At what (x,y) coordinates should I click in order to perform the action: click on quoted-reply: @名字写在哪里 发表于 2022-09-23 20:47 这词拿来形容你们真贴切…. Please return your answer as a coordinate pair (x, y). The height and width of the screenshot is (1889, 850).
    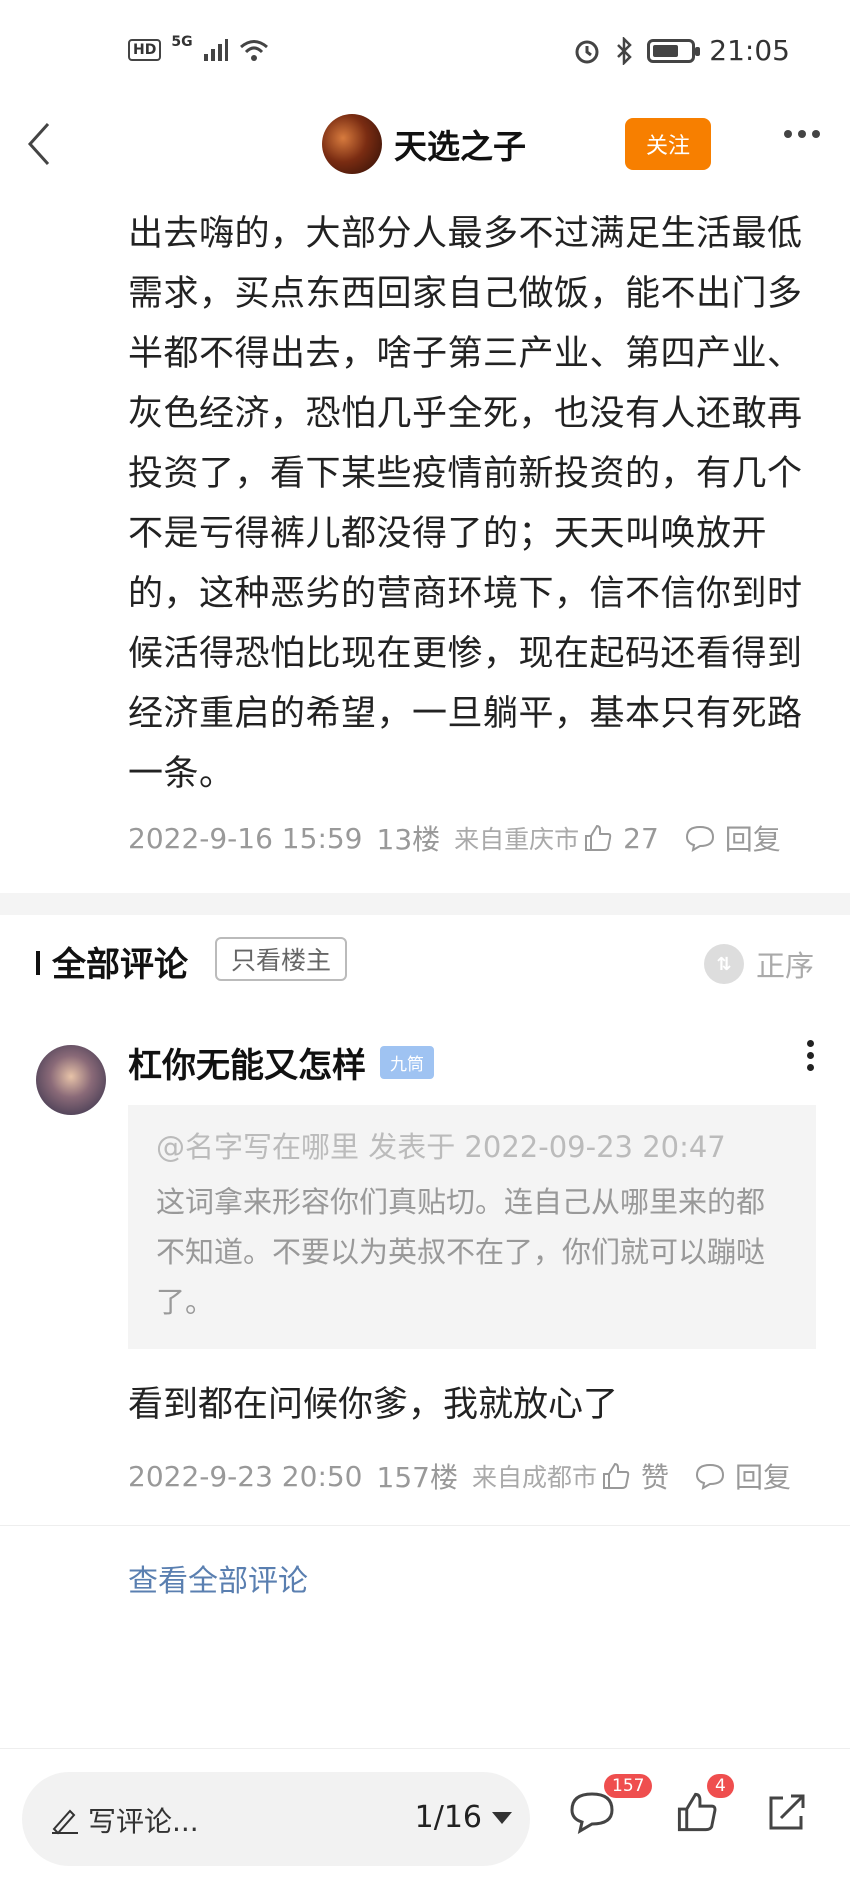
    Looking at the image, I should click on (472, 1227).